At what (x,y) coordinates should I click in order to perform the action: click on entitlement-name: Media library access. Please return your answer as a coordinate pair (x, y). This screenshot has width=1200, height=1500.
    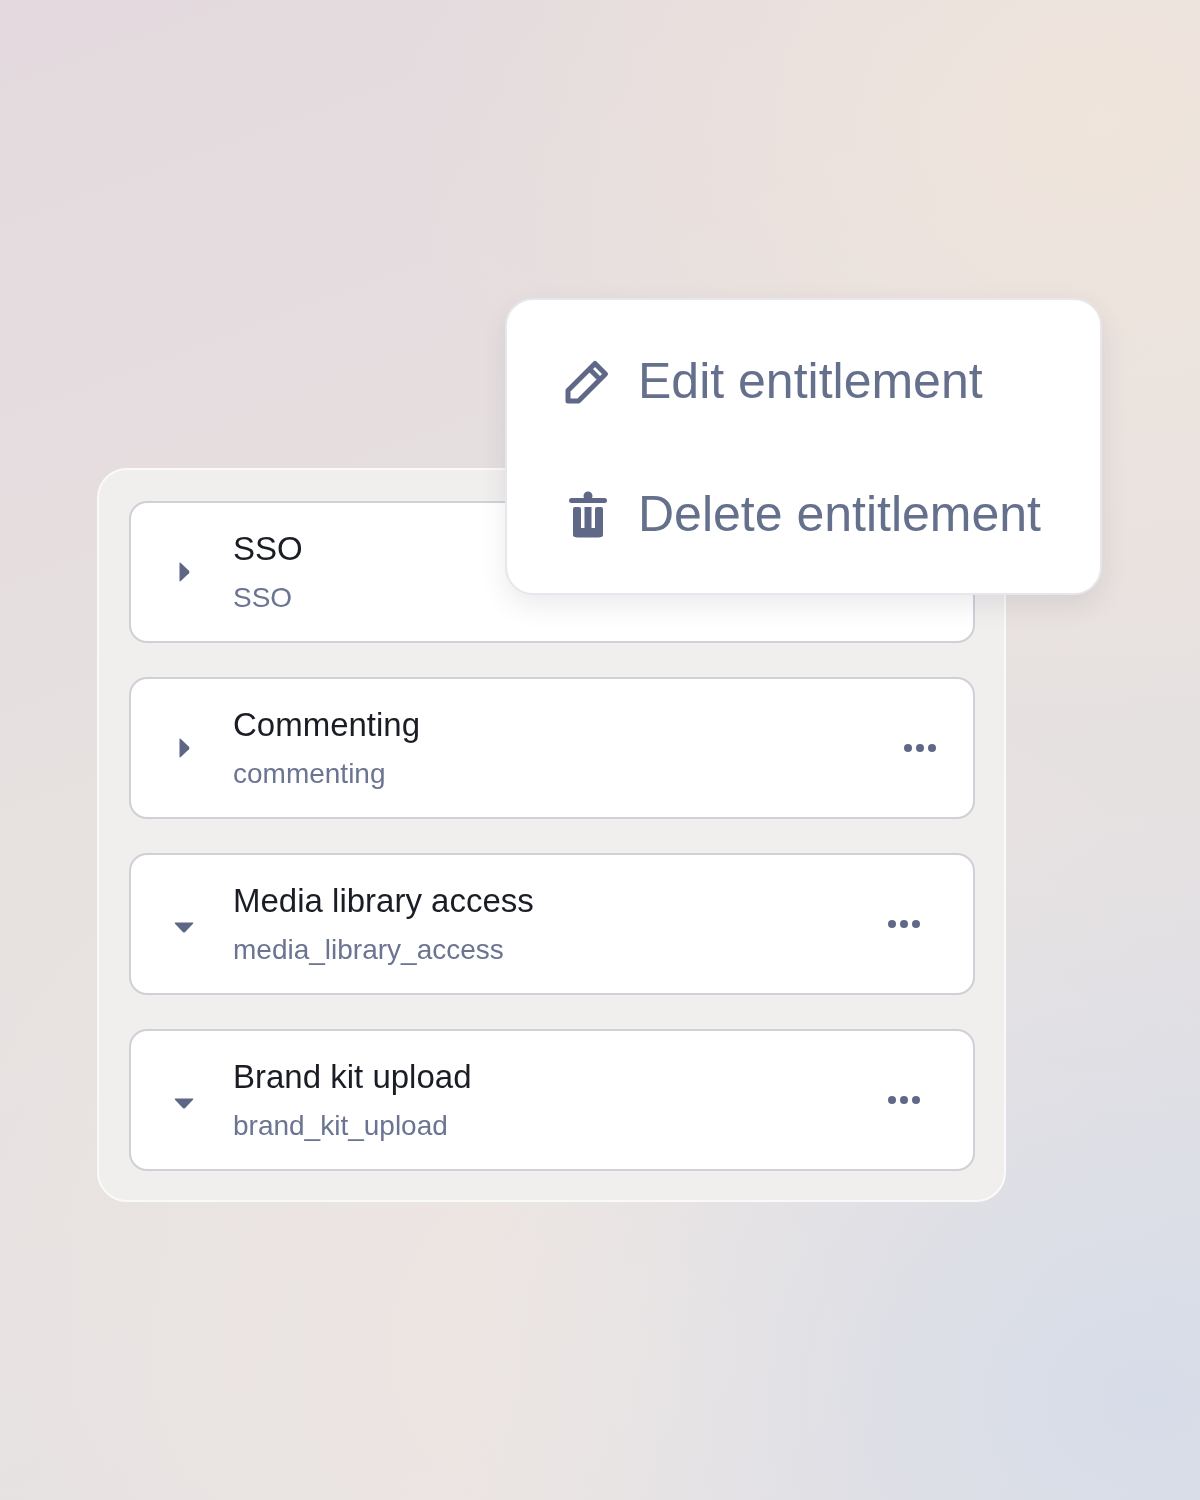
    Looking at the image, I should click on (383, 901).